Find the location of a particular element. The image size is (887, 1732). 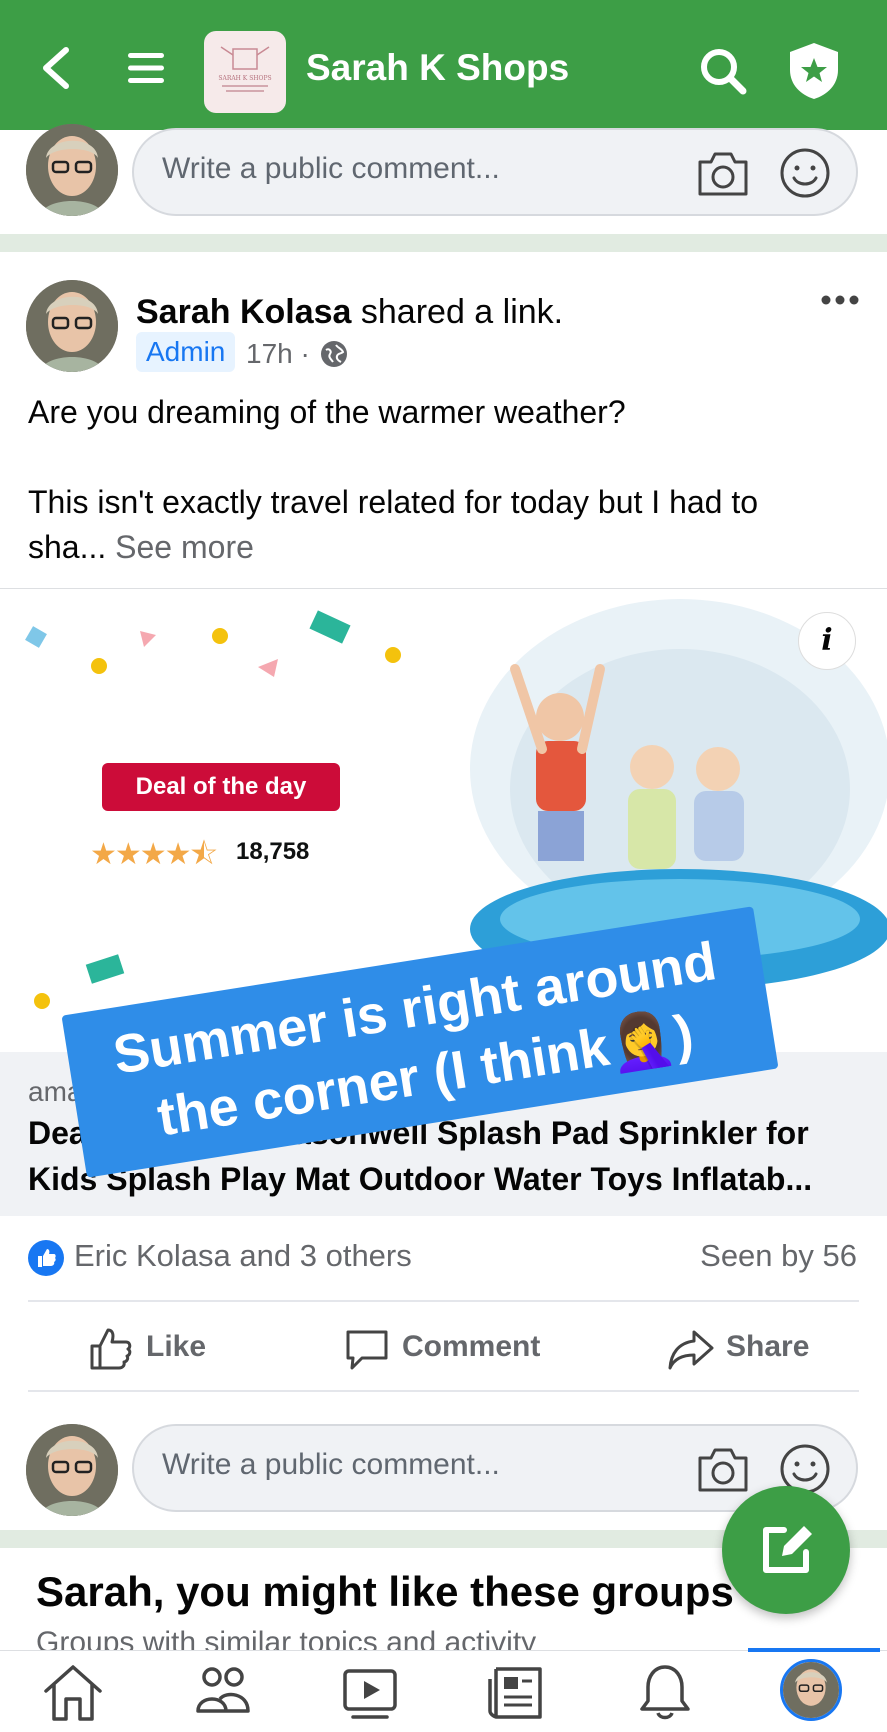

share-label: Share is located at coordinates (768, 1346).